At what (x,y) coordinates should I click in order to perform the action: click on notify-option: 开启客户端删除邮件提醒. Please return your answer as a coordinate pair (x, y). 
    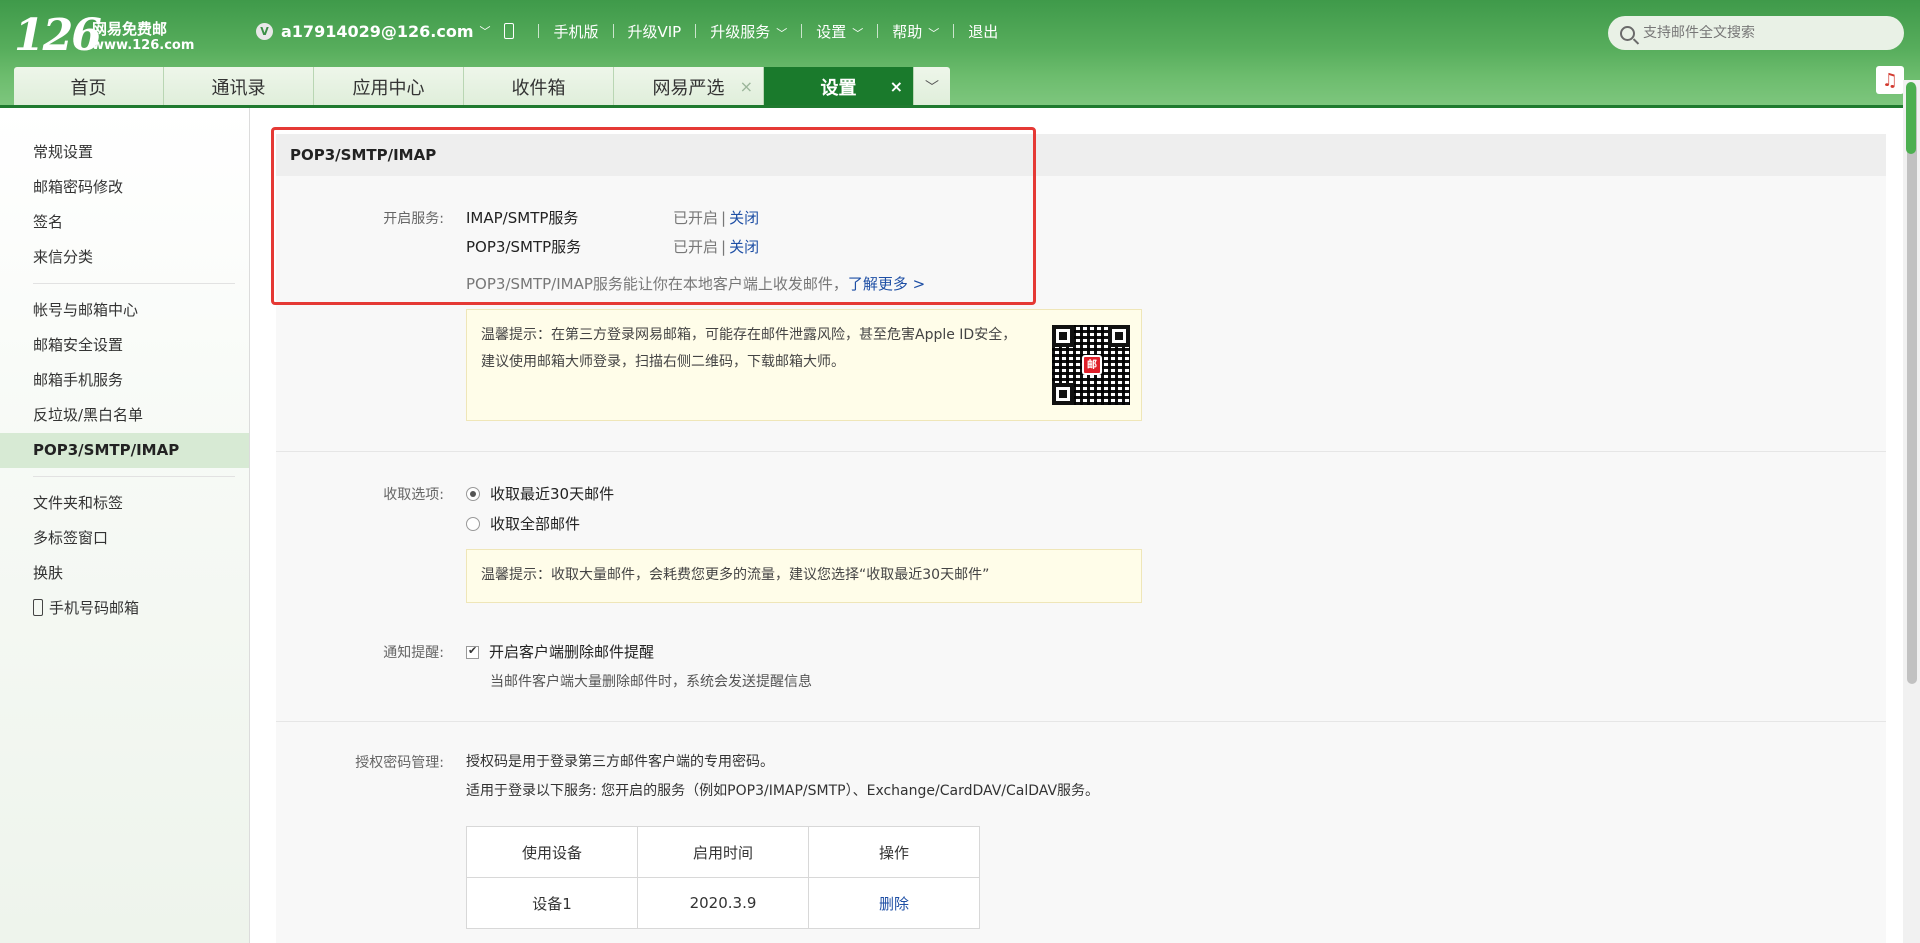
    Looking at the image, I should click on (560, 651).